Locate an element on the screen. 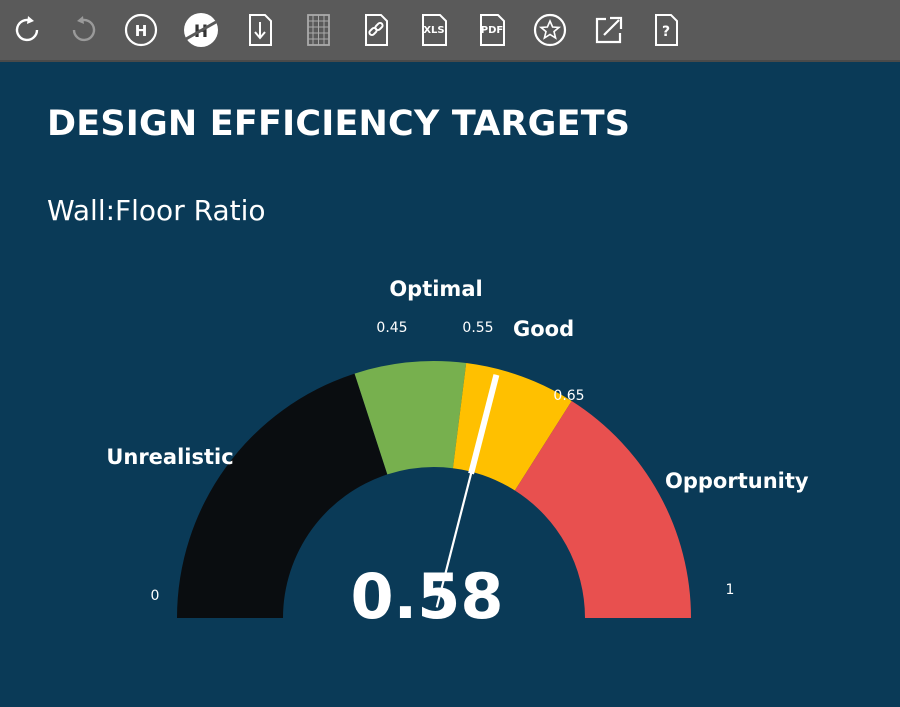  xls-export-label: XLS is located at coordinates (433, 30).